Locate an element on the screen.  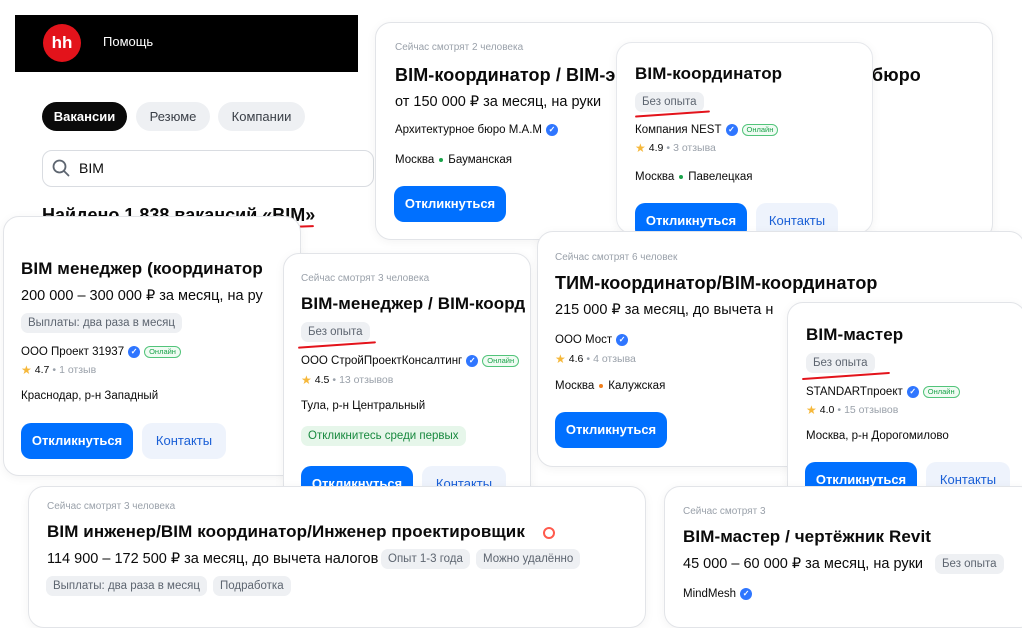
help-link: Помощь is located at coordinates (128, 41).